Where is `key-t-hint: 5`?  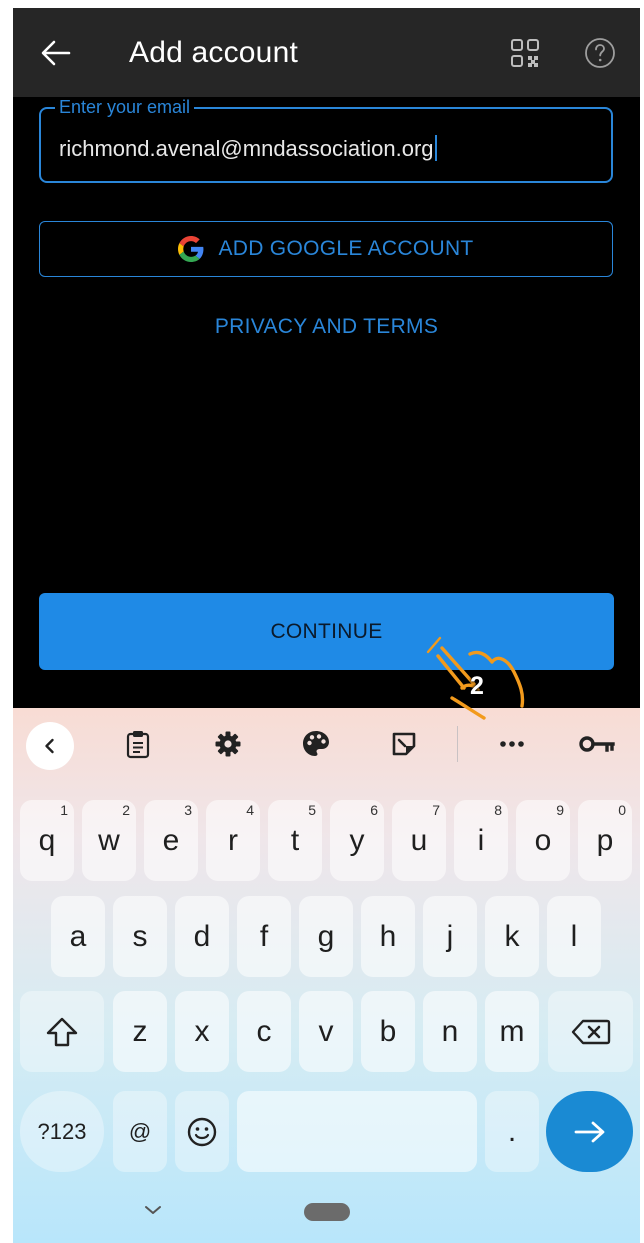 key-t-hint: 5 is located at coordinates (312, 810).